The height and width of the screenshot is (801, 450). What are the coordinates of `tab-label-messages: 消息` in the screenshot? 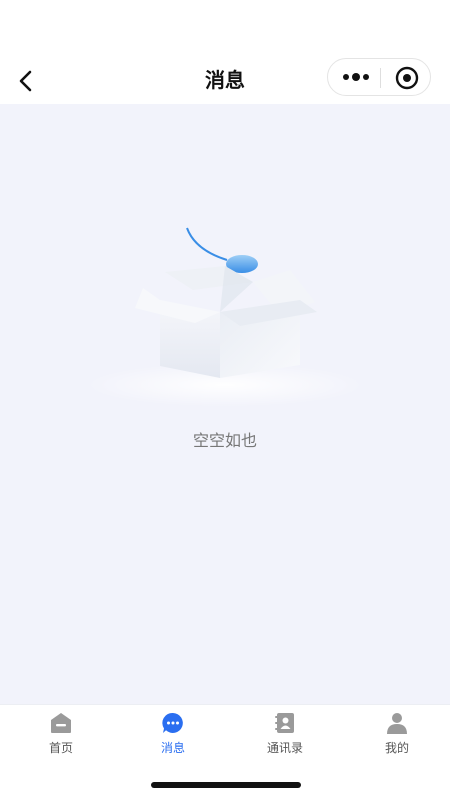 It's located at (172, 748).